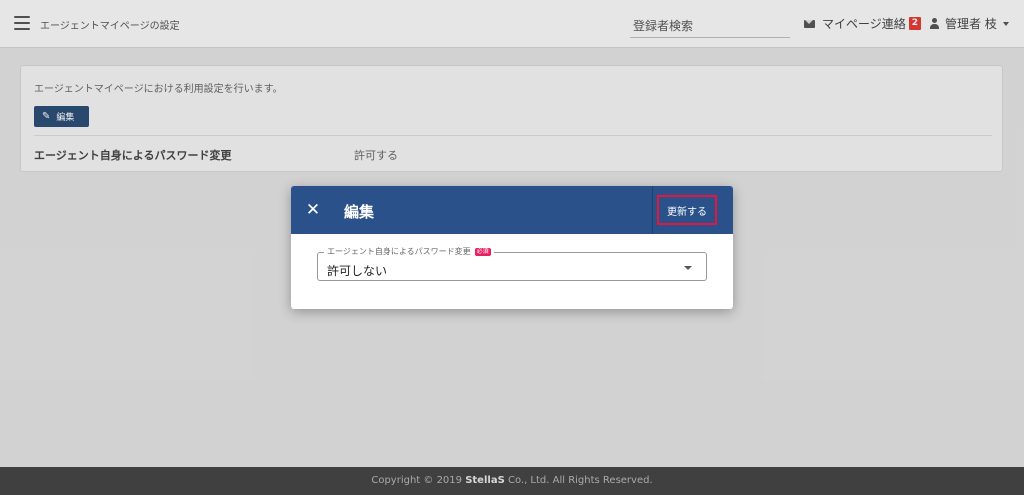 The image size is (1024, 495). What do you see at coordinates (418, 480) in the screenshot?
I see `copyright-prefix: Copyright © 2019` at bounding box center [418, 480].